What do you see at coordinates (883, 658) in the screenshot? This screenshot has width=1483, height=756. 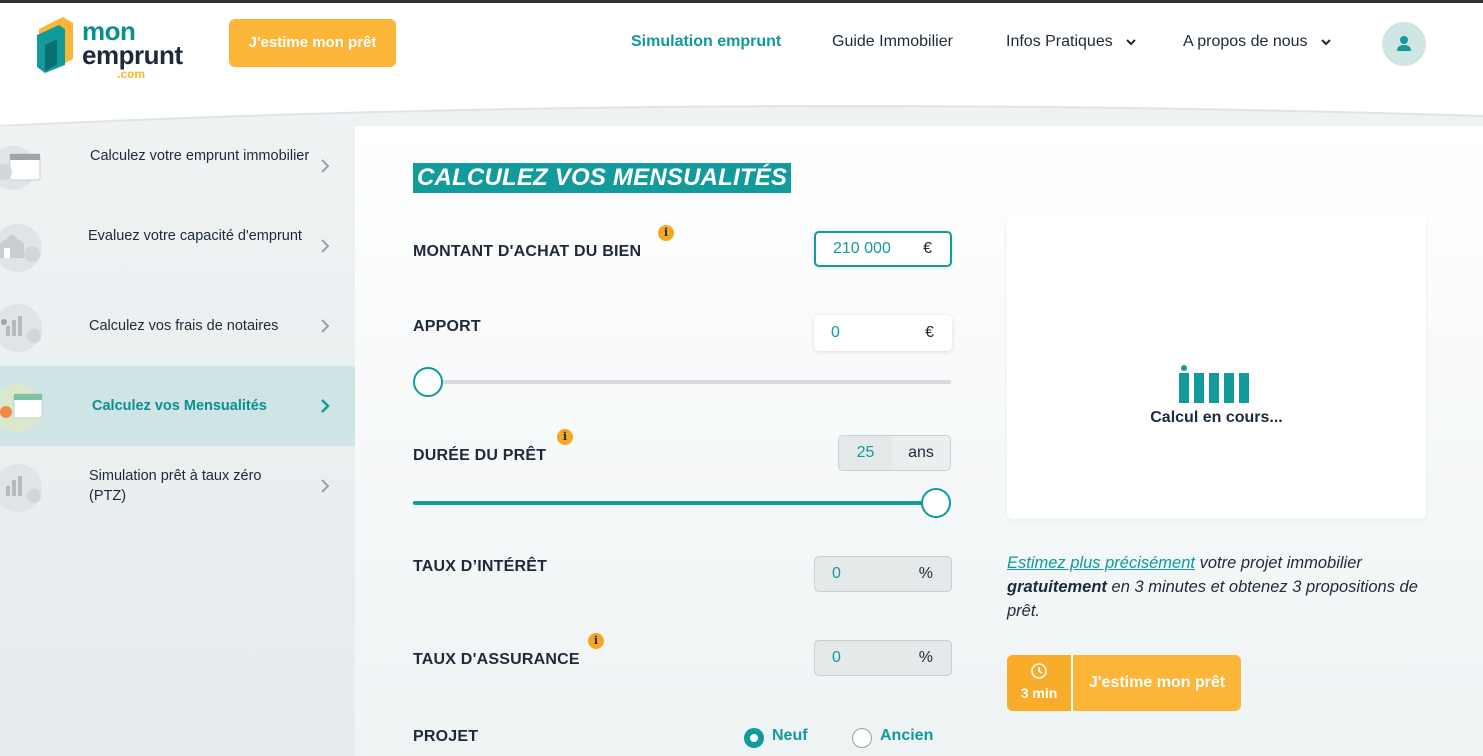 I see `taux-assurance-input: 0 %` at bounding box center [883, 658].